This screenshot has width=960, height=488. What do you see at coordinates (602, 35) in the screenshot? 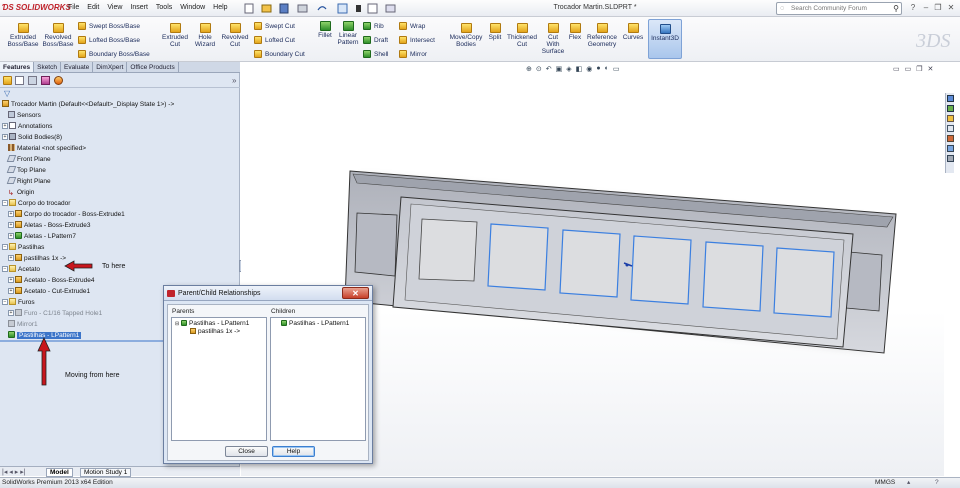
I see `reference-geometry-button: Reference Geometry` at bounding box center [602, 35].